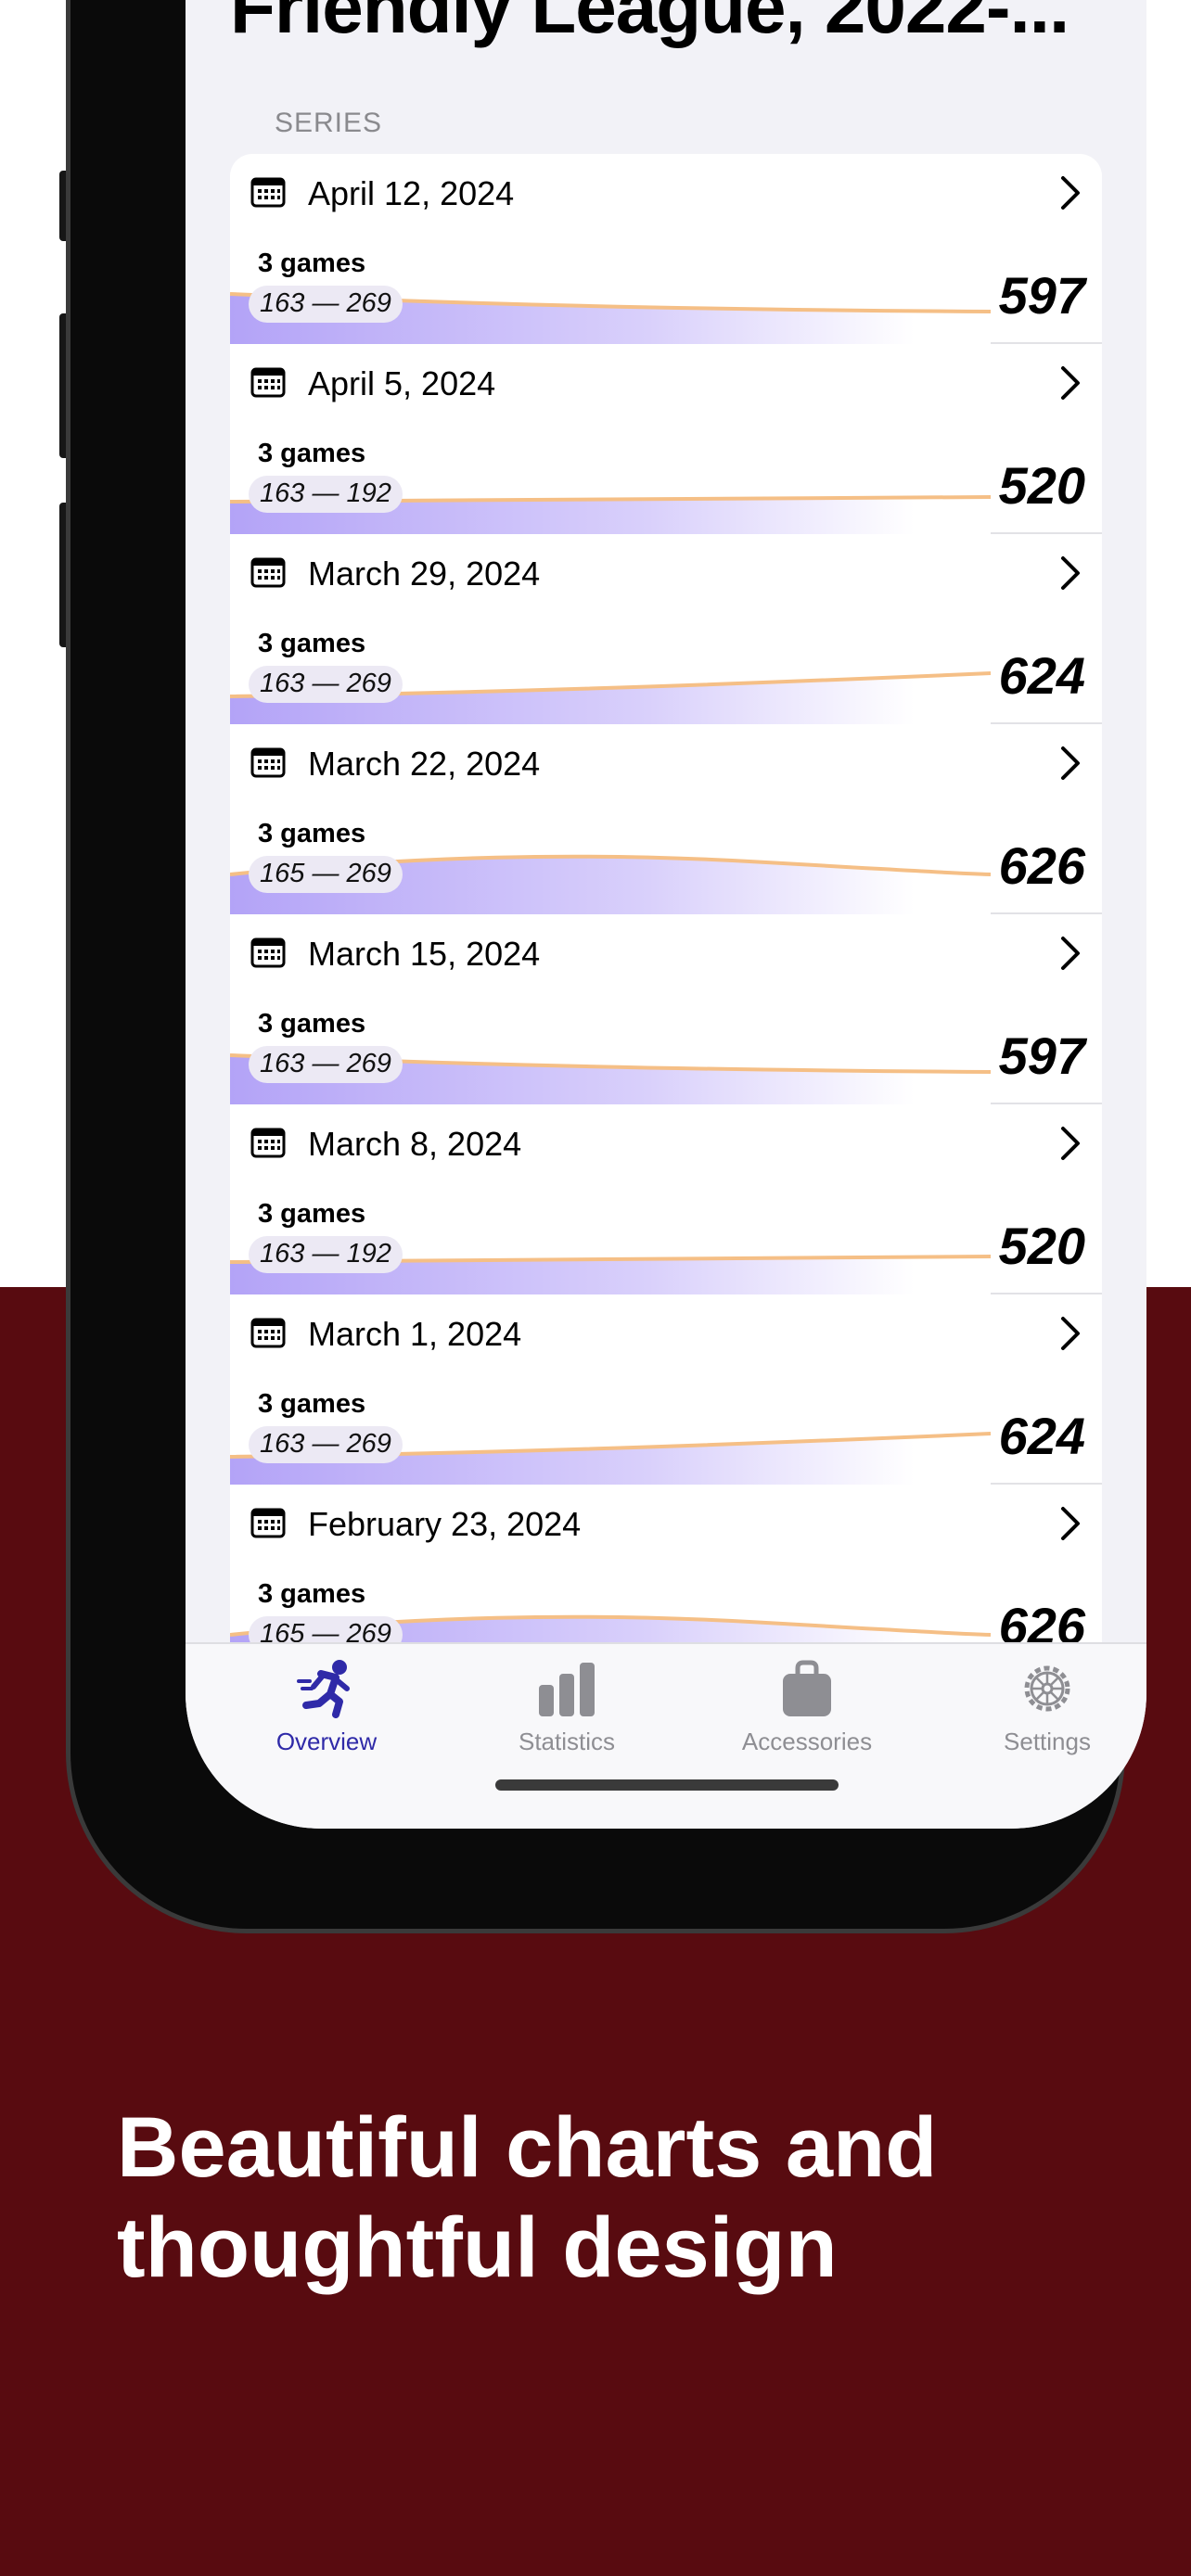 This screenshot has height=2576, width=1191. I want to click on tab-accessories: Accessories, so click(807, 1707).